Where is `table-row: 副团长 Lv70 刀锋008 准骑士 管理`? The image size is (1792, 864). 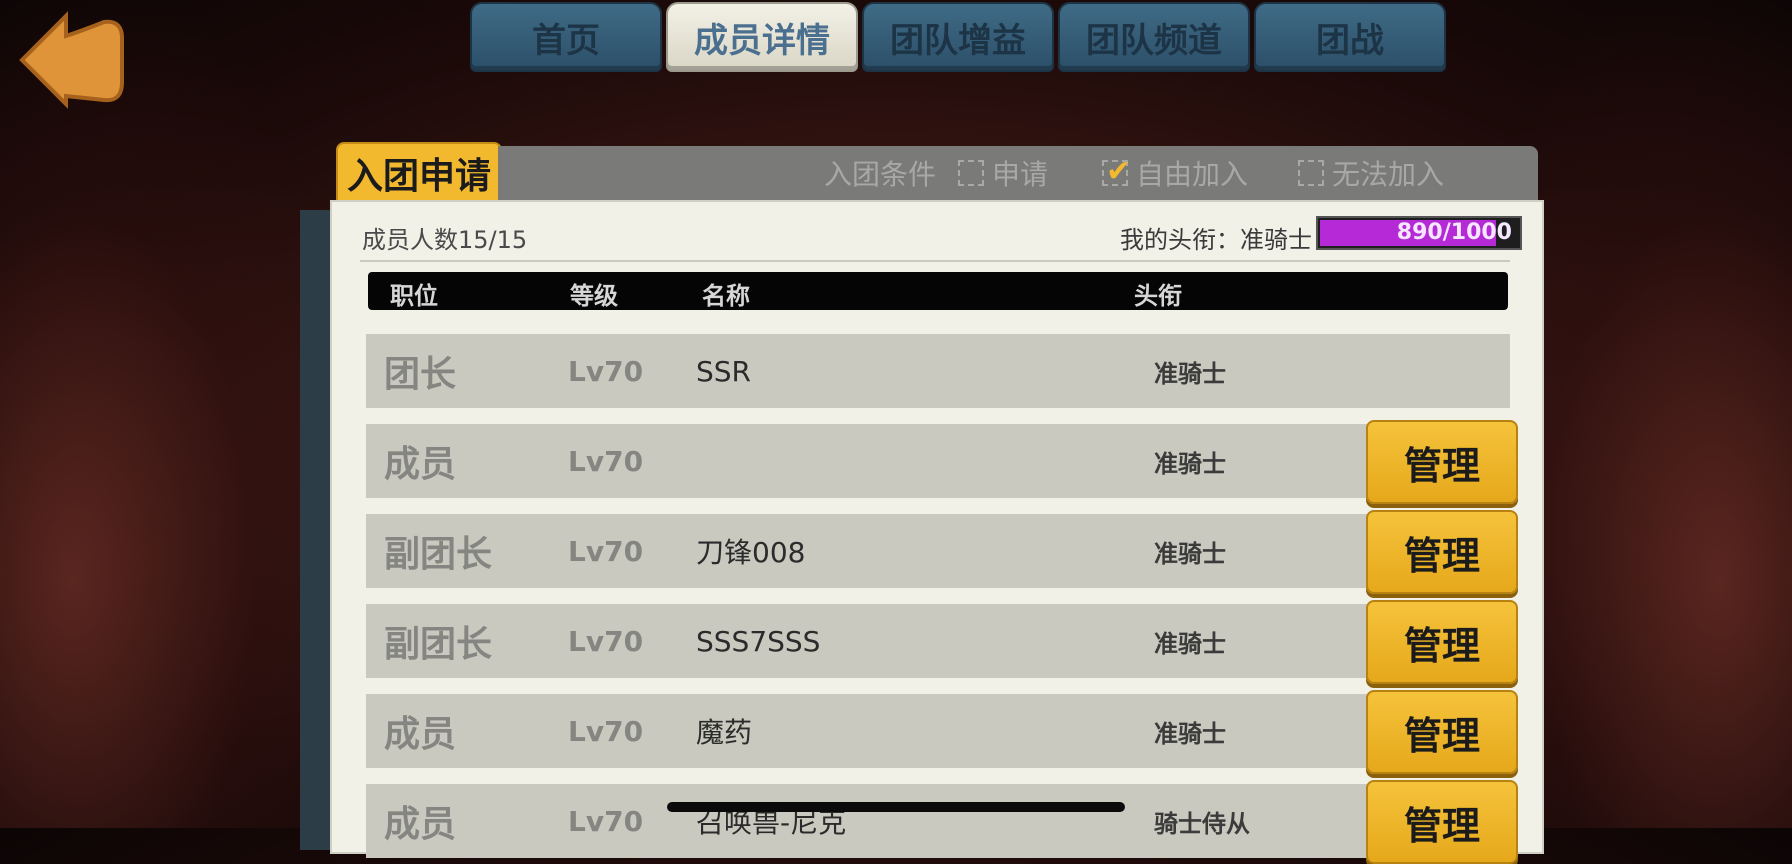
table-row: 副团长 Lv70 刀锋008 准骑士 管理 is located at coordinates (942, 552).